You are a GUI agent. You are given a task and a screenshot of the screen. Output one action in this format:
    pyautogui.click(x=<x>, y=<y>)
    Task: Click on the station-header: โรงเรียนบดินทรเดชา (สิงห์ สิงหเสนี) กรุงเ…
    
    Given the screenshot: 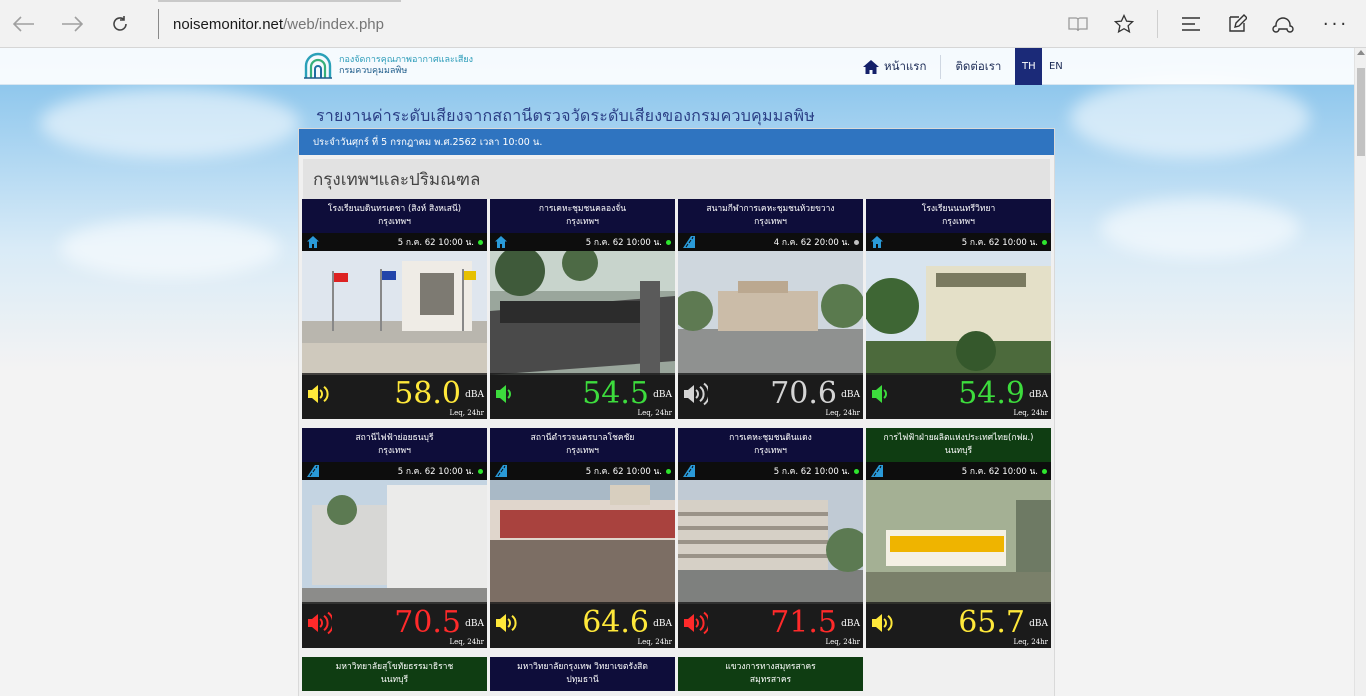 What is the action you would take?
    pyautogui.click(x=394, y=216)
    